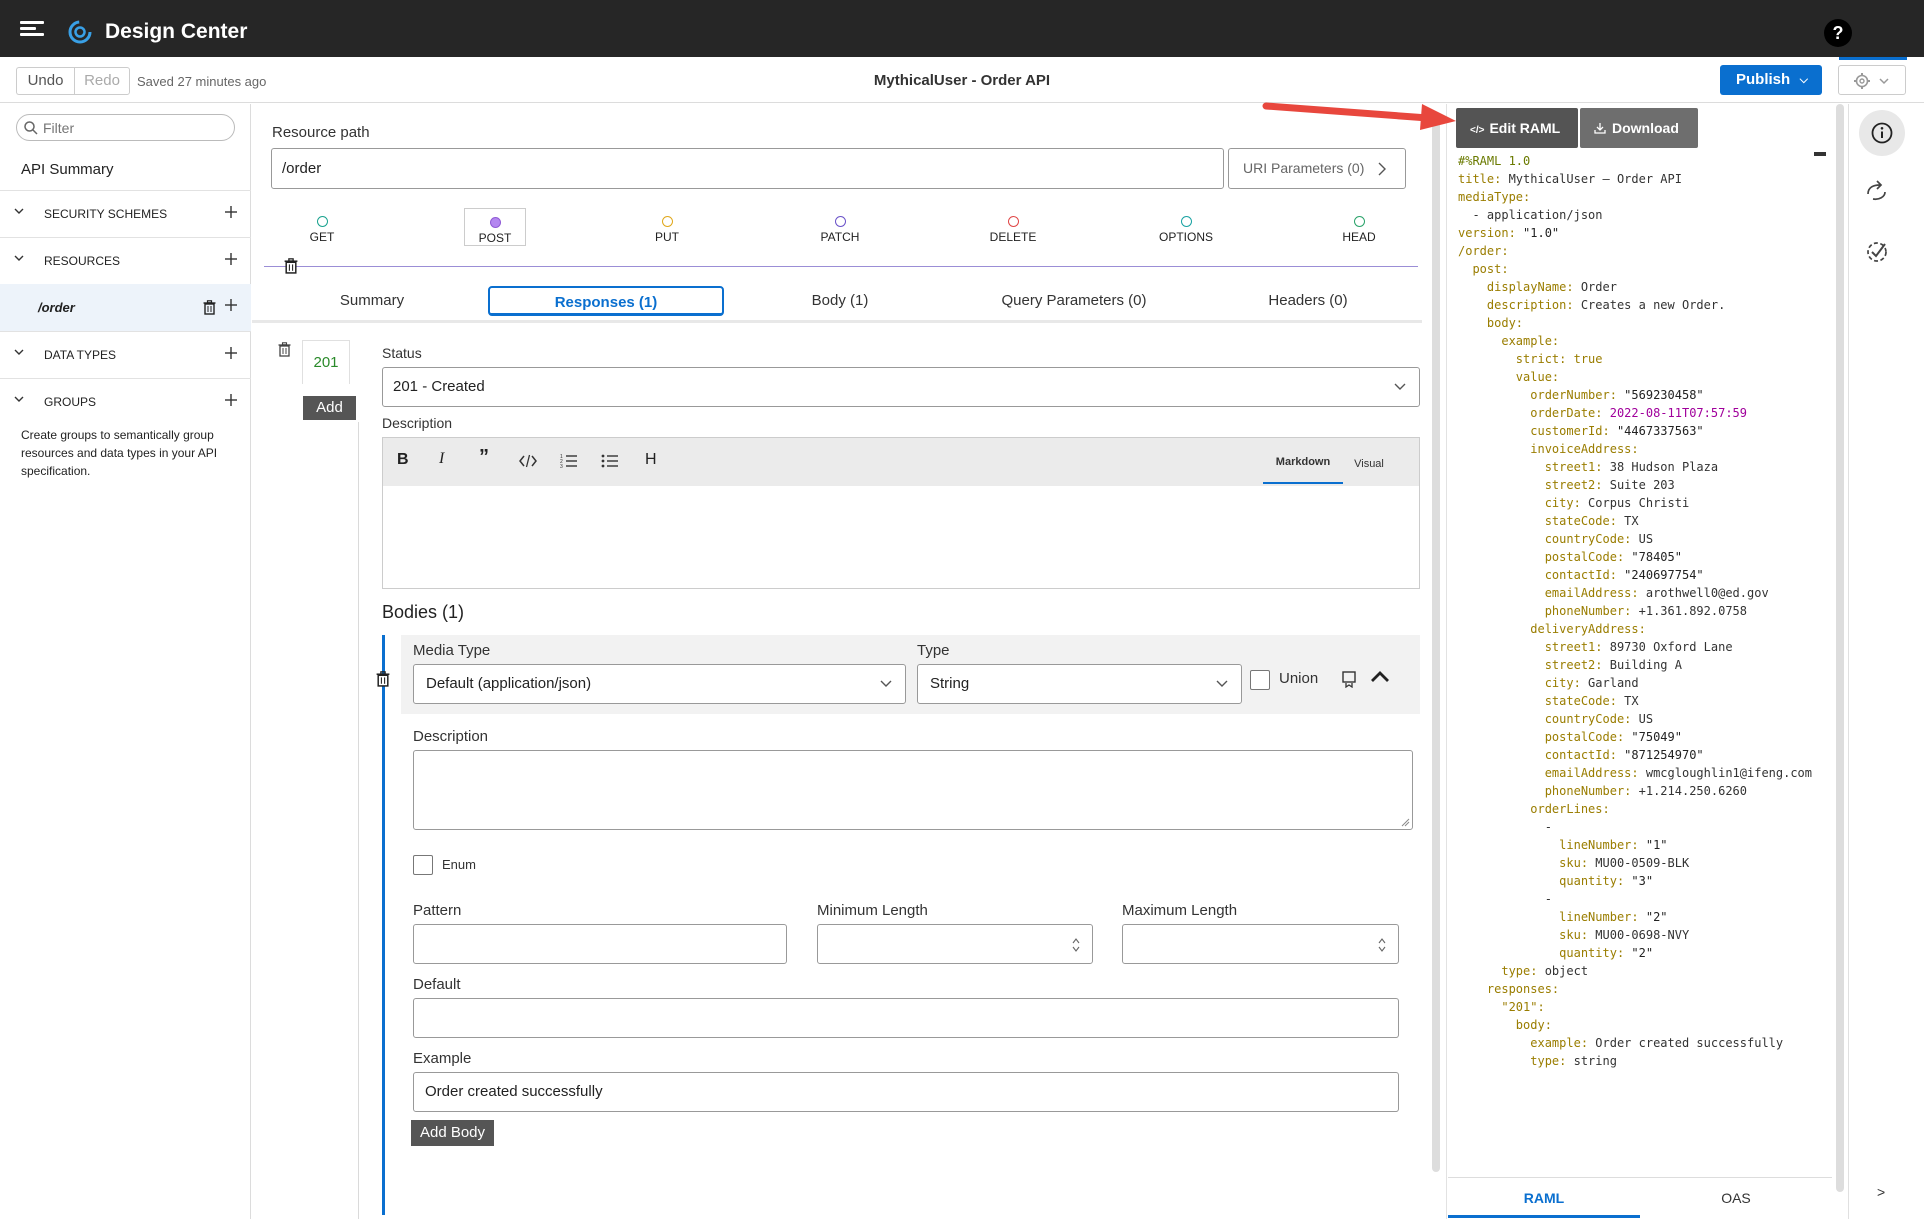 This screenshot has width=1924, height=1219. Describe the element at coordinates (1877, 252) in the screenshot. I see `validate-icon` at that location.